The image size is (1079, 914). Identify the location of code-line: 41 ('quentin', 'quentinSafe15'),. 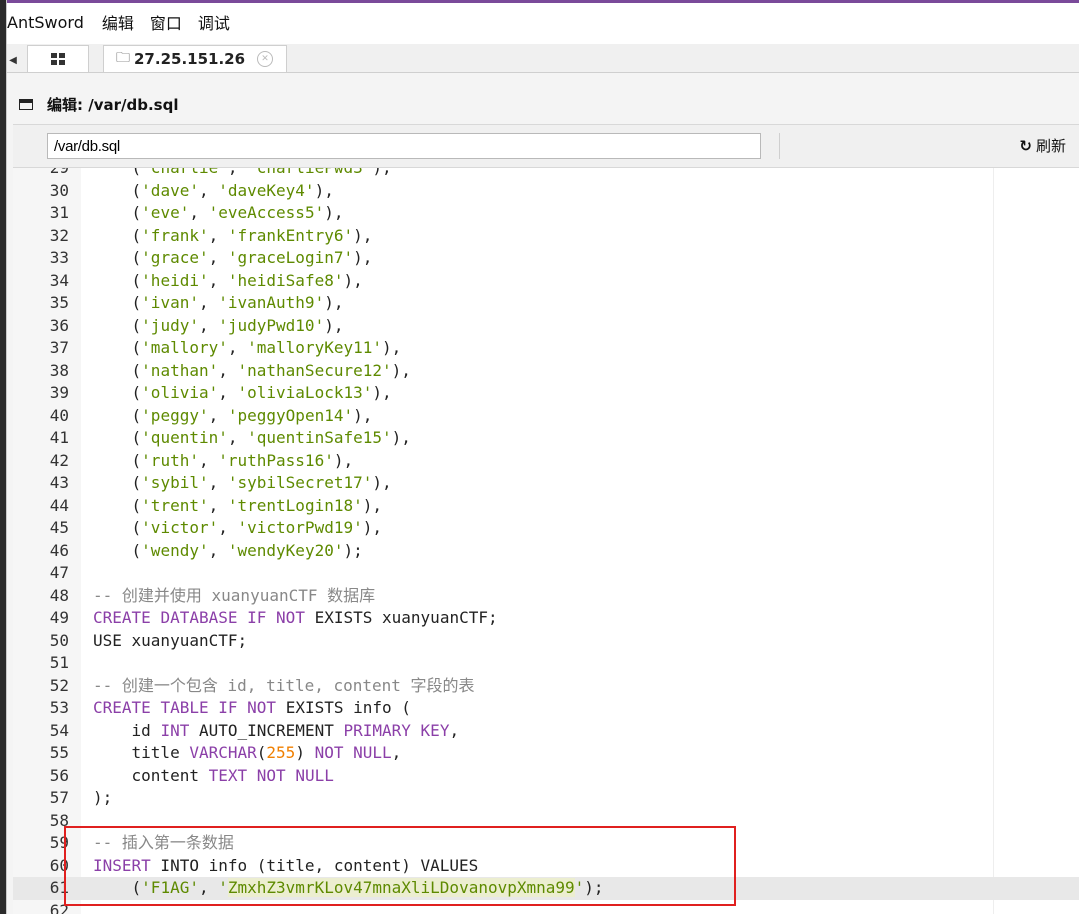
(546, 438).